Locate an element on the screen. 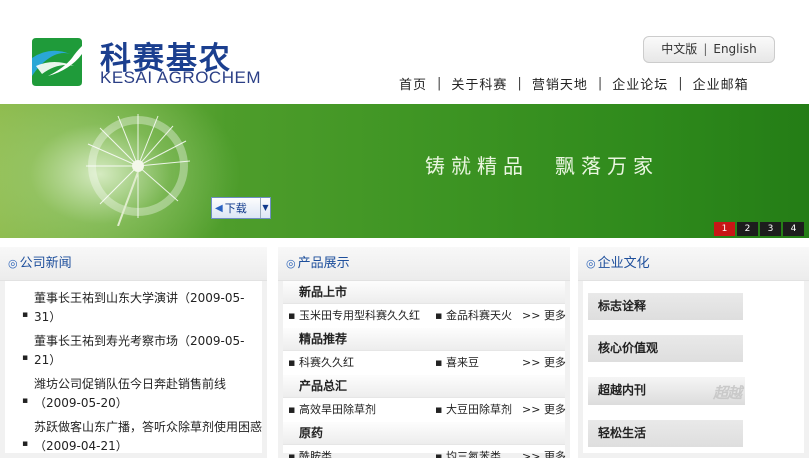 The height and width of the screenshot is (458, 809). culture-body: 标志诠释 核心价值观 超越内刊 超越 轻松生活 is located at coordinates (693, 367).